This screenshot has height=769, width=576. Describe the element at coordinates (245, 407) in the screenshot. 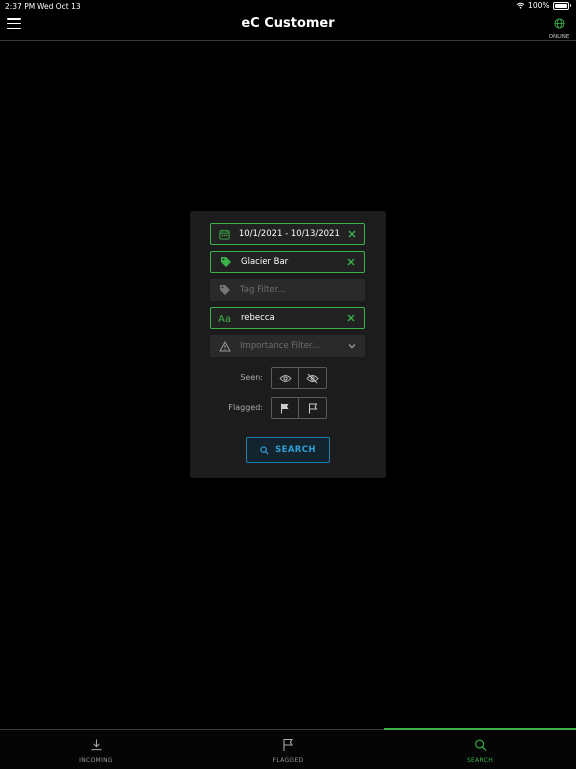

I see `flagged-label: Flagged:` at that location.